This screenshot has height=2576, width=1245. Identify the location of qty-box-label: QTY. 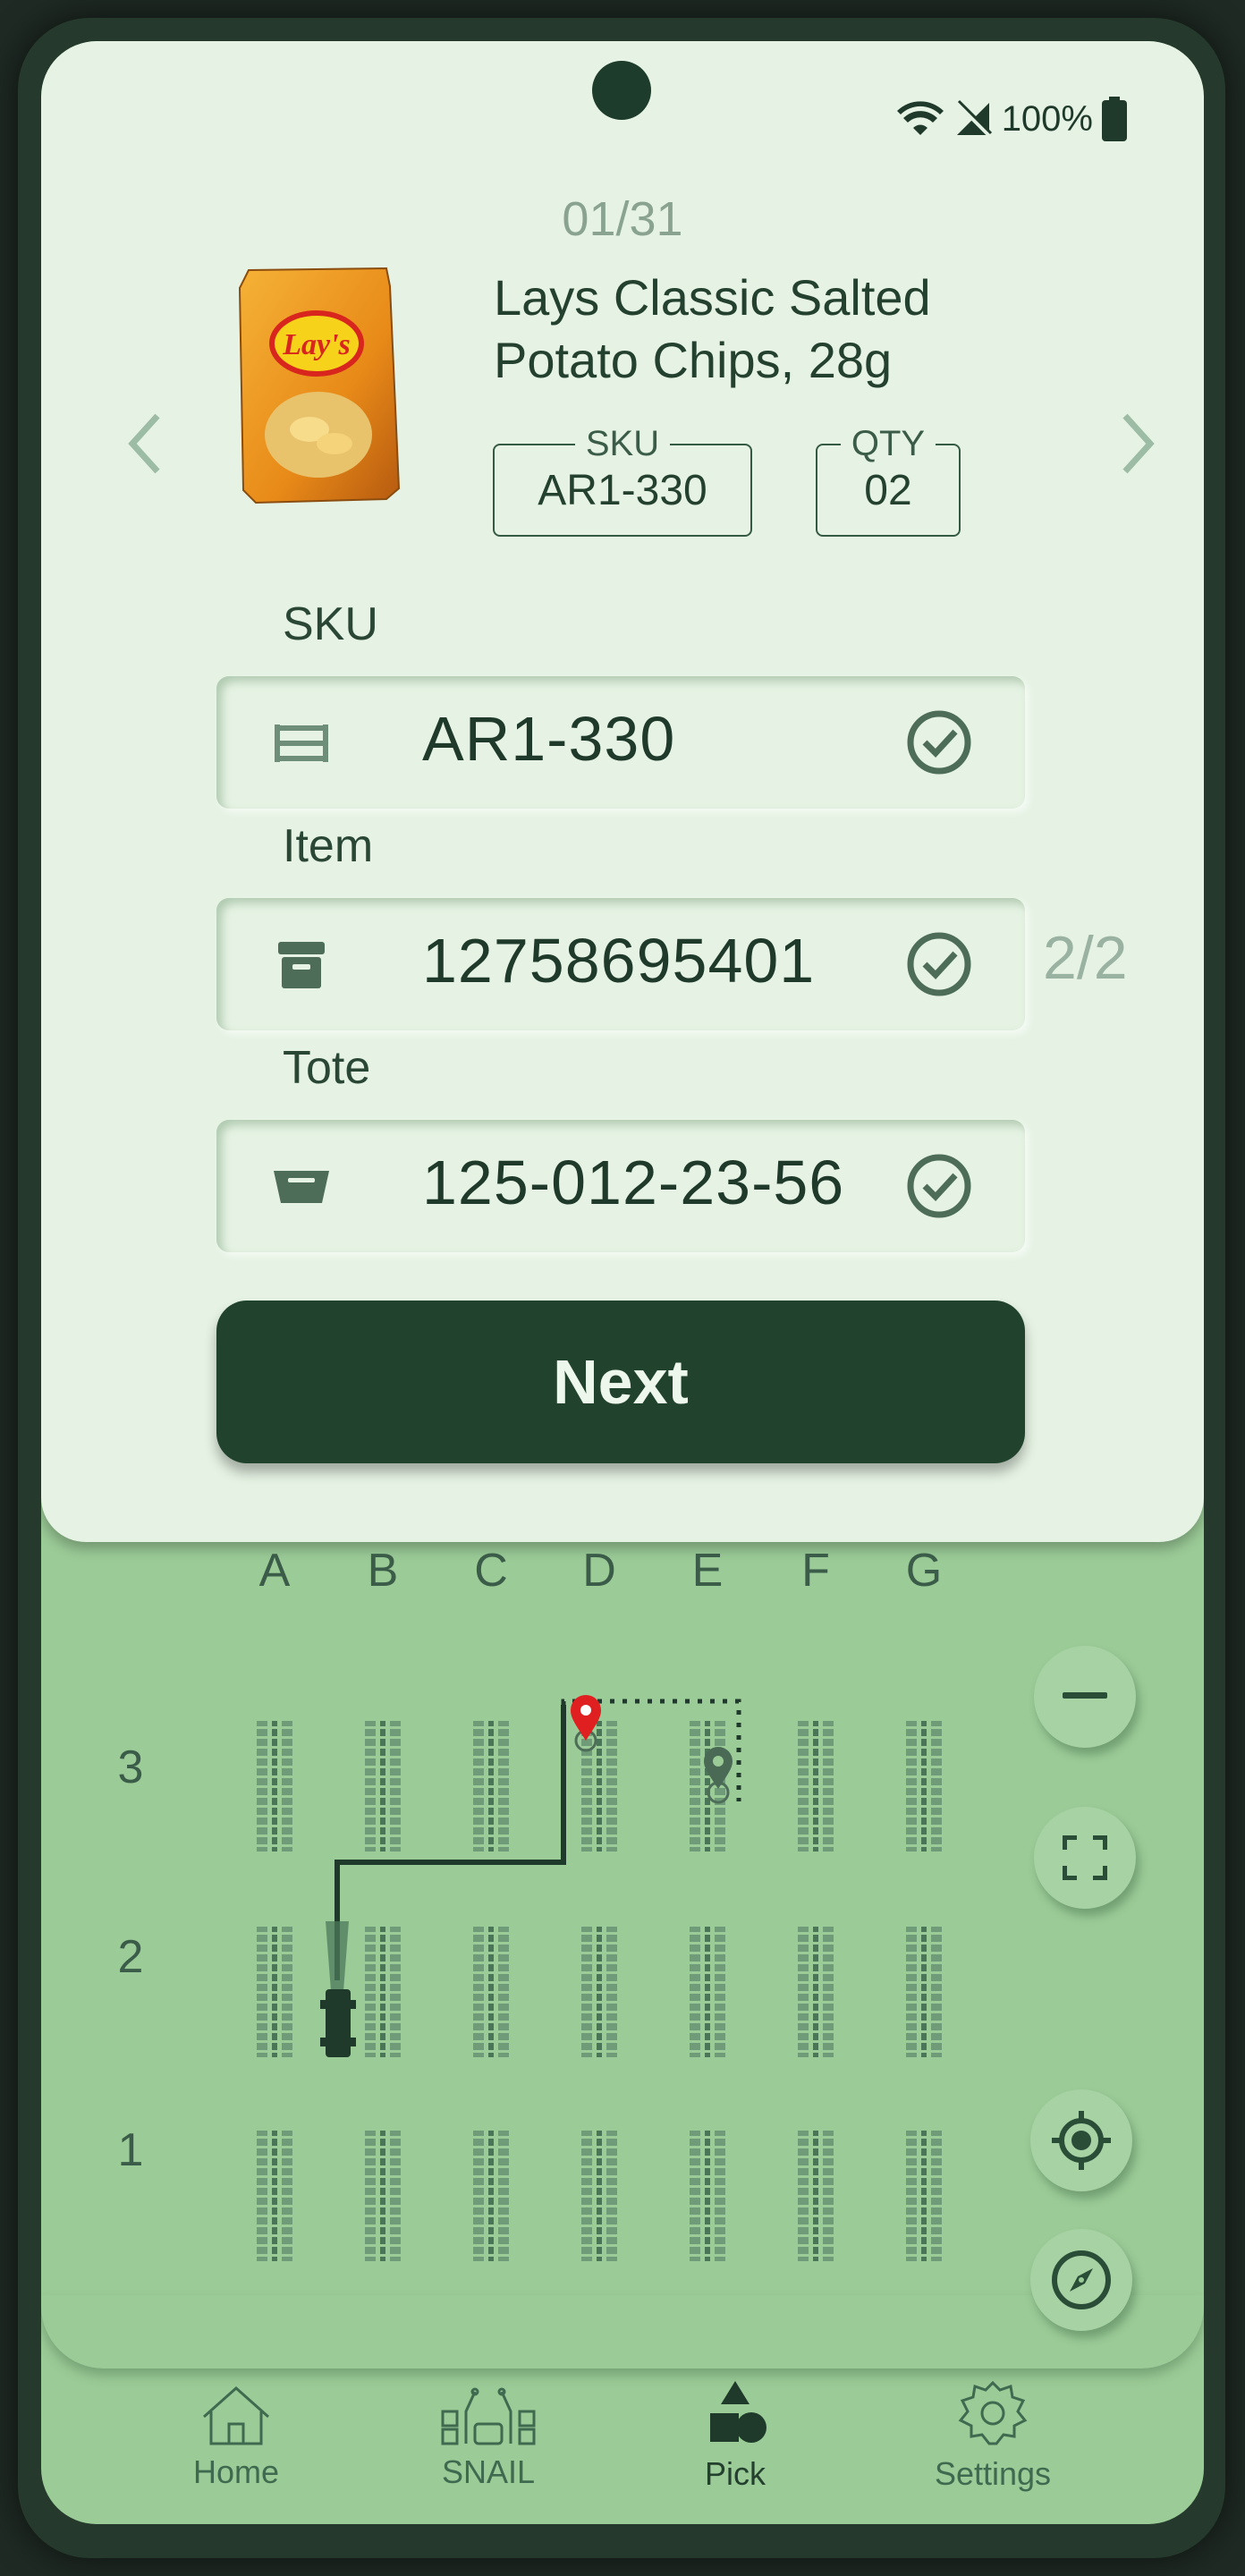
(888, 443).